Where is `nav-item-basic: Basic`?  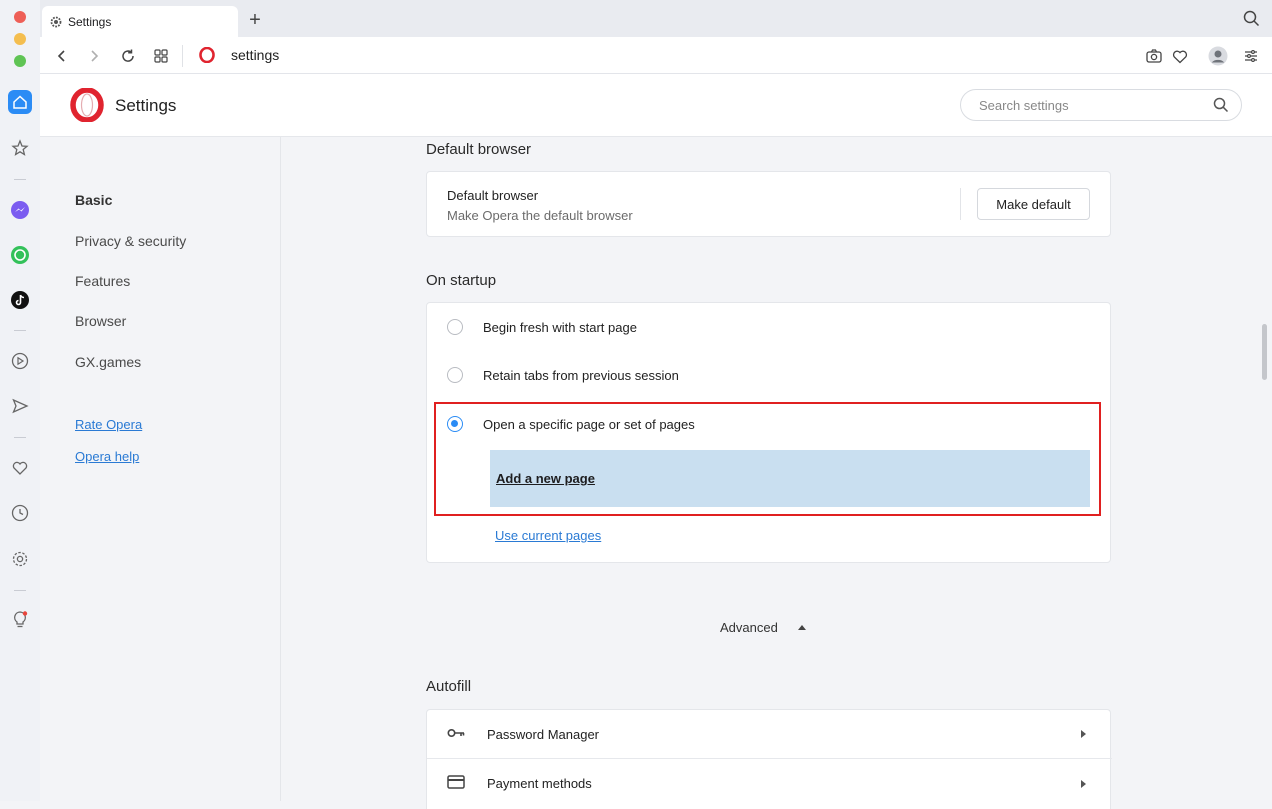 nav-item-basic: Basic is located at coordinates (93, 200).